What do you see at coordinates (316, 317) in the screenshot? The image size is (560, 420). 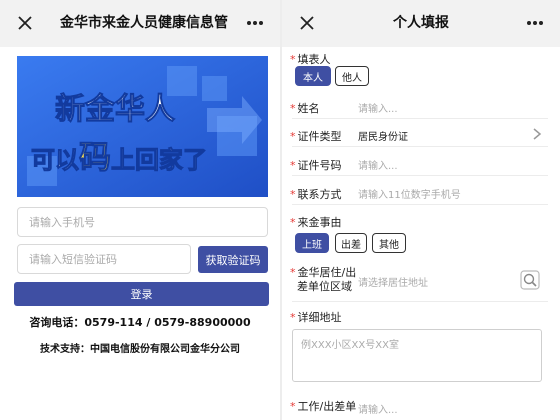 I see `address-label: * 详细地址` at bounding box center [316, 317].